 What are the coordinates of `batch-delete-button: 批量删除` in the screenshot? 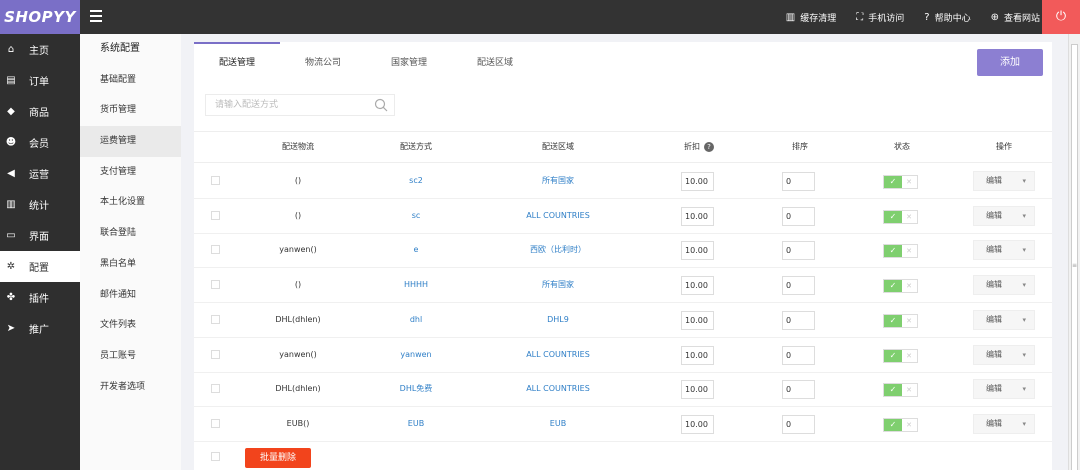 It's located at (278, 458).